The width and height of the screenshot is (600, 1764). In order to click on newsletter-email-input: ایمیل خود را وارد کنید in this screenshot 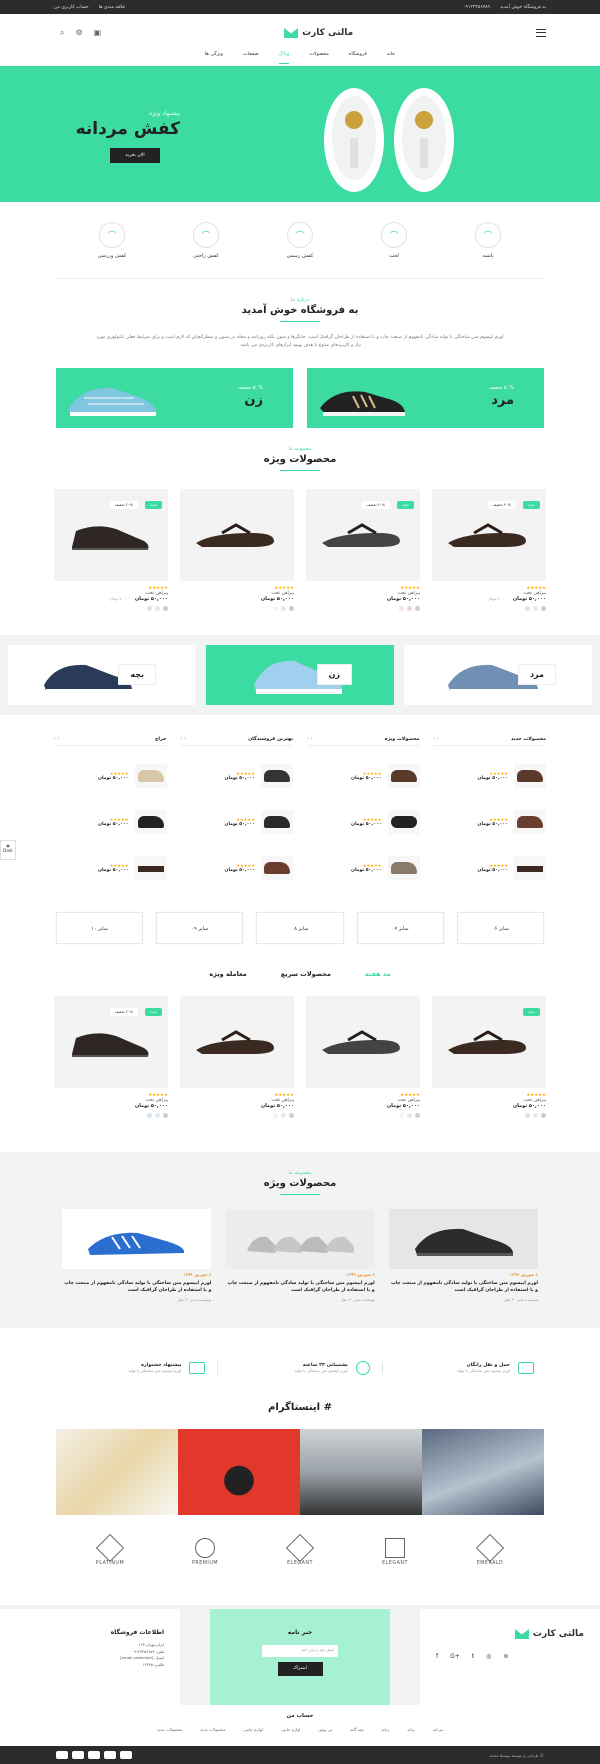, I will do `click(300, 1651)`.